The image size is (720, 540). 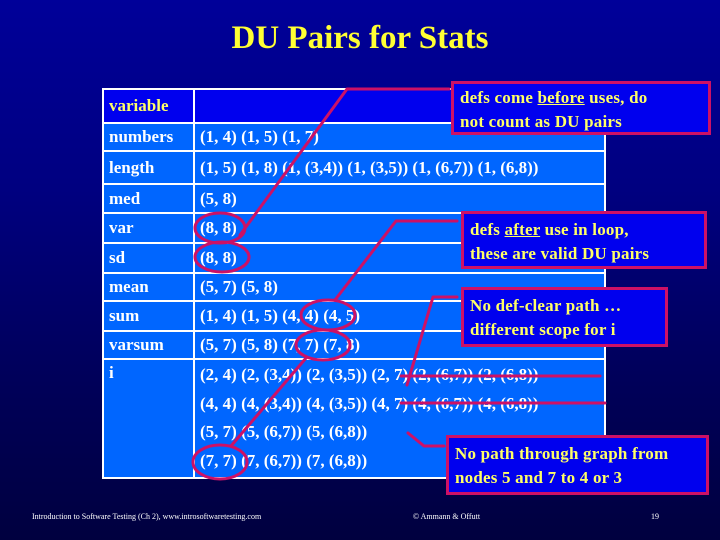 What do you see at coordinates (148, 418) in the screenshot?
I see `row-variable: i` at bounding box center [148, 418].